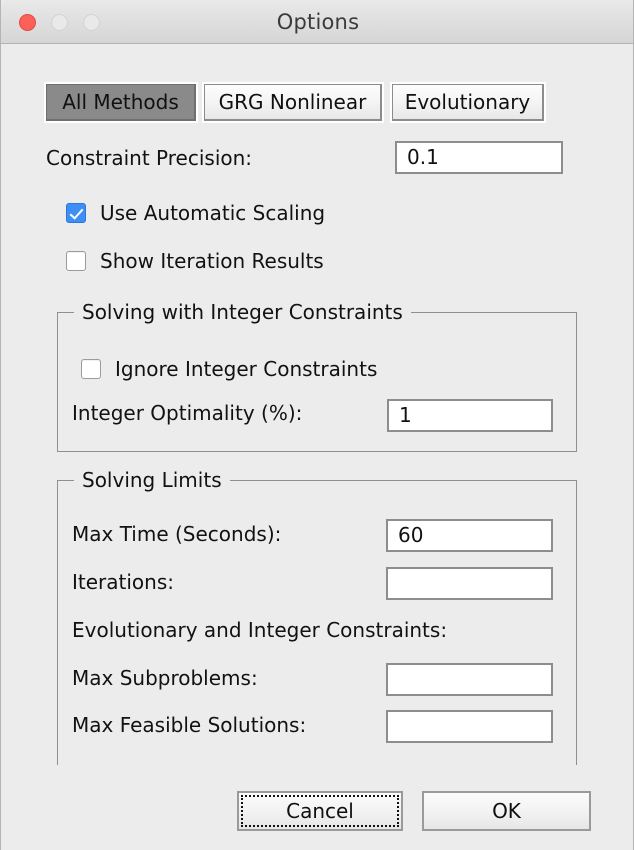 This screenshot has height=850, width=634. I want to click on constraint-precision-input: 0.1, so click(479, 157).